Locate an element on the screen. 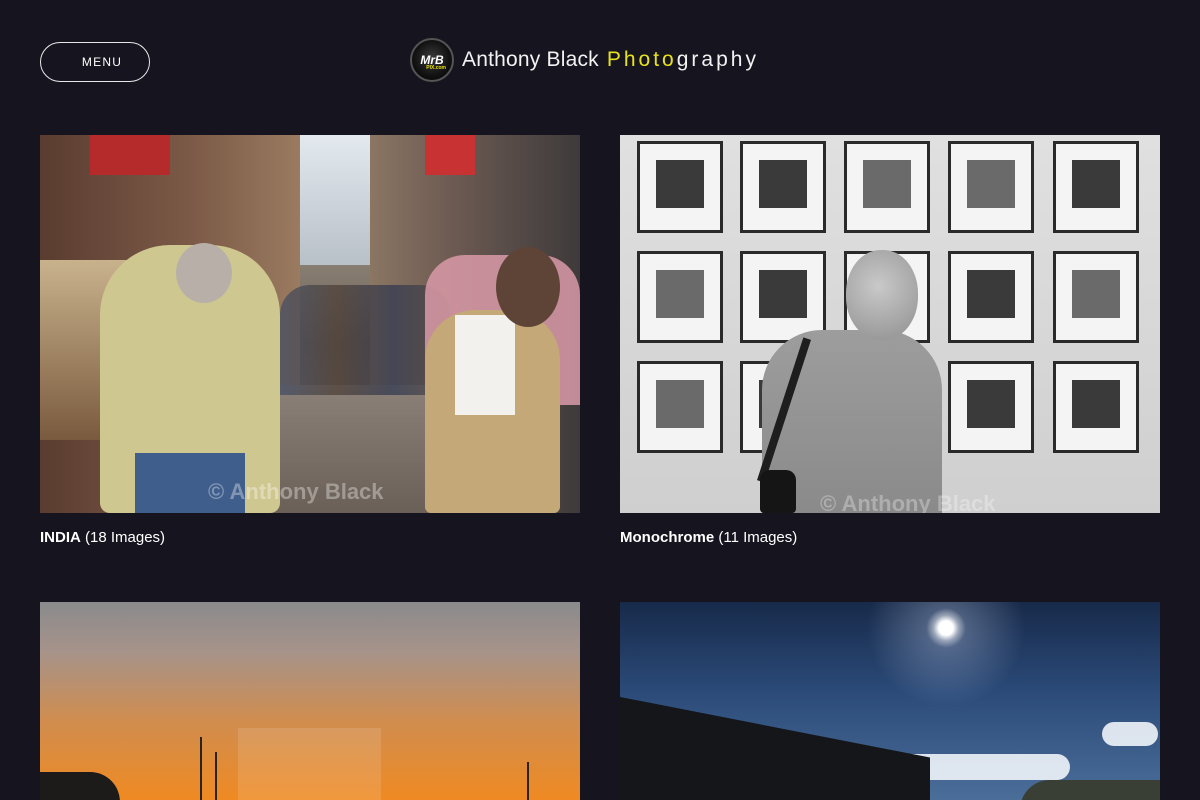 The image size is (1200, 800). gallery-caption: Monochrome (11 Images) is located at coordinates (890, 537).